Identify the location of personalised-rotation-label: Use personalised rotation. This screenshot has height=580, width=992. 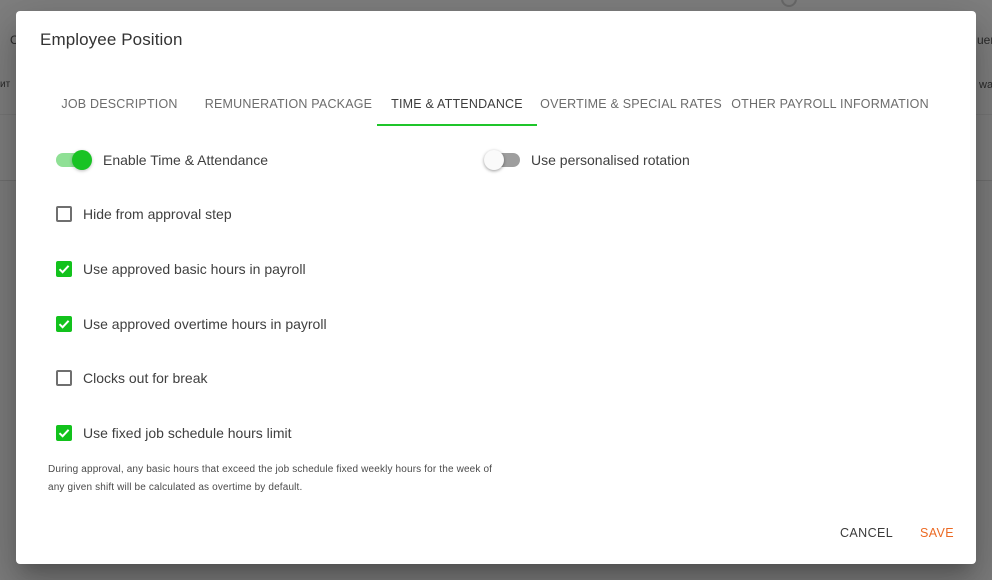
(610, 160).